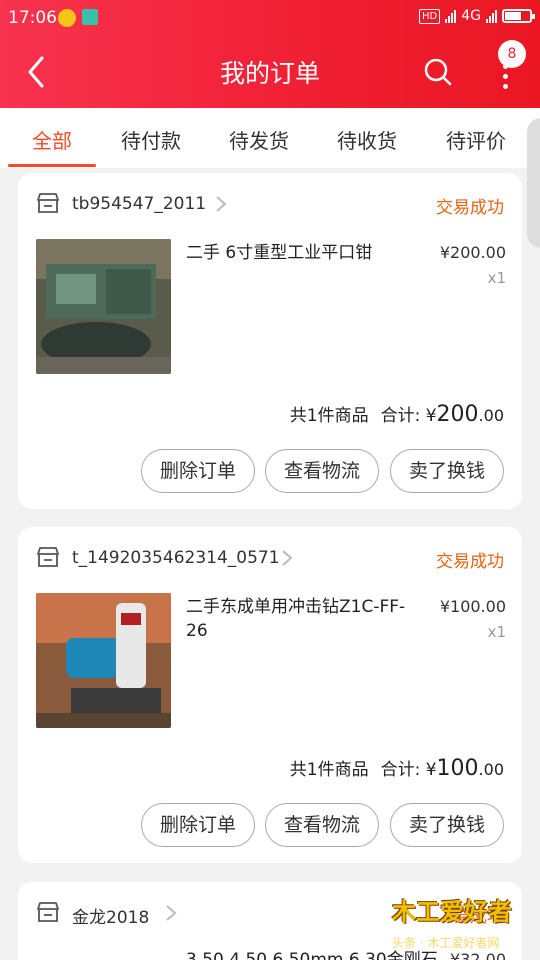  Describe the element at coordinates (52, 165) in the screenshot. I see `active-tab-indicator` at that location.